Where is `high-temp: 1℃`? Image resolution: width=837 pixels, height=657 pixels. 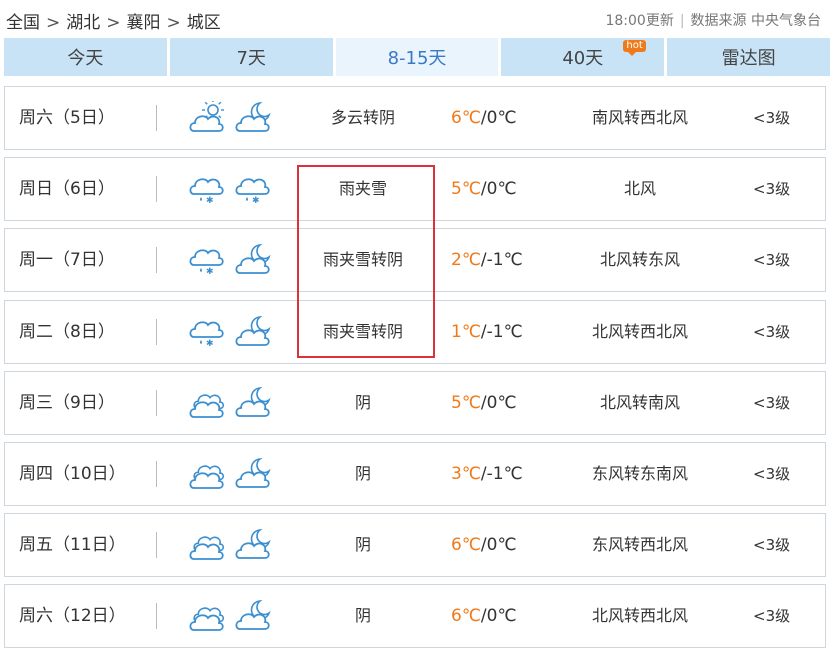
high-temp: 1℃ is located at coordinates (466, 331).